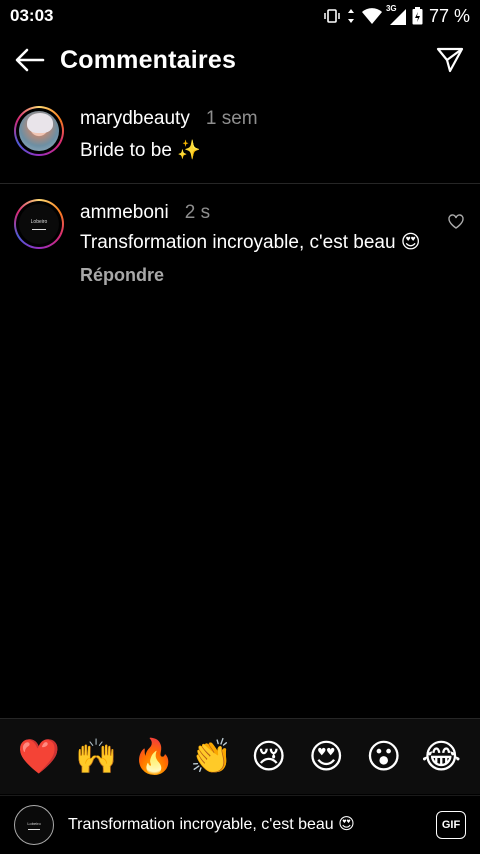 Image resolution: width=480 pixels, height=854 pixels. I want to click on status-bar: 03:03 3G 77 %, so click(240, 16).